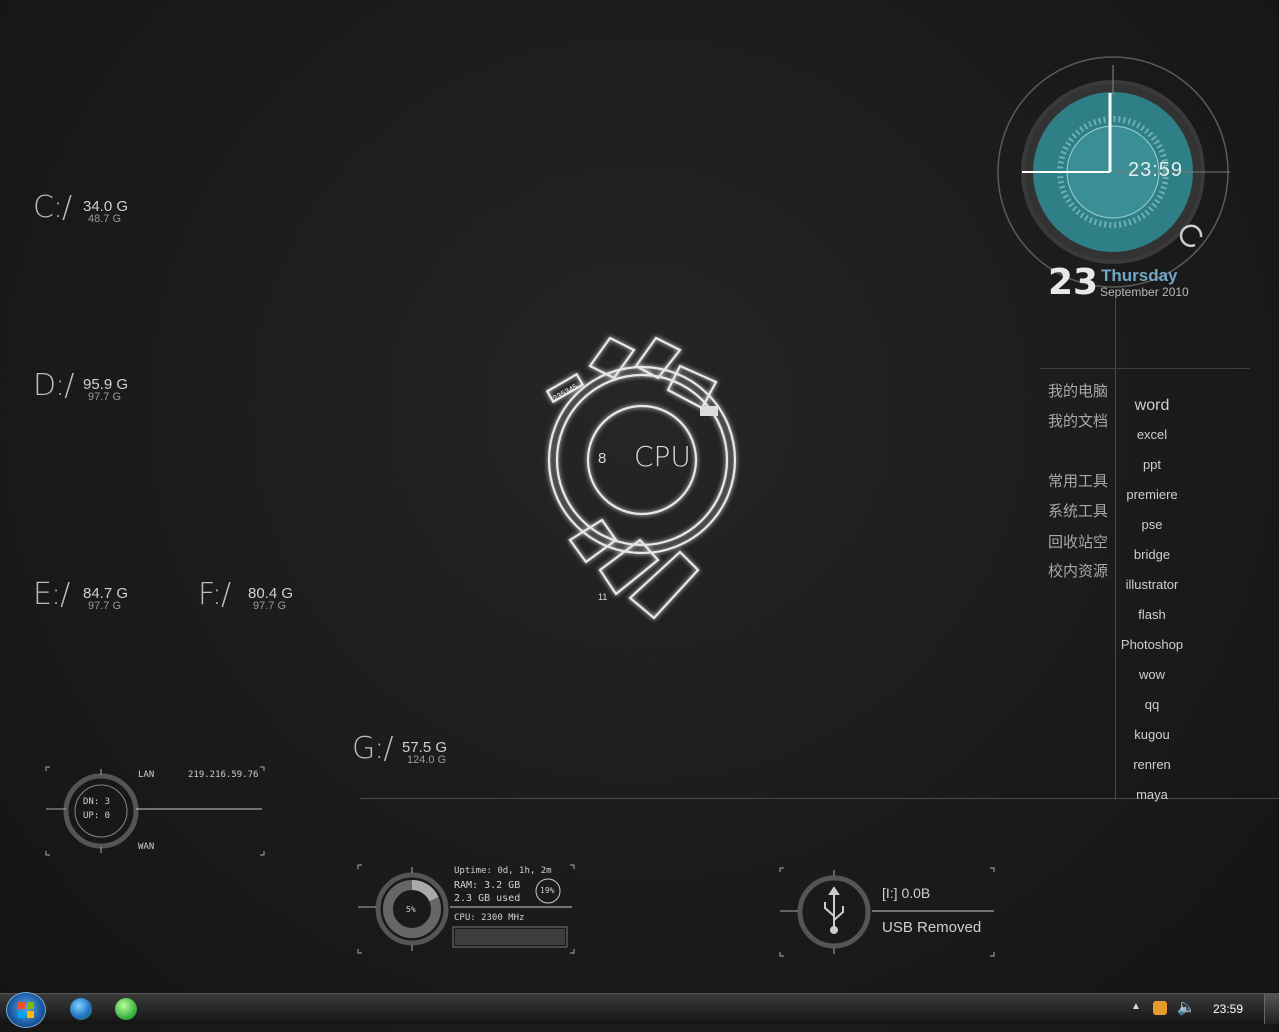 This screenshot has height=1032, width=1279. I want to click on launcher-word: word, so click(1152, 406).